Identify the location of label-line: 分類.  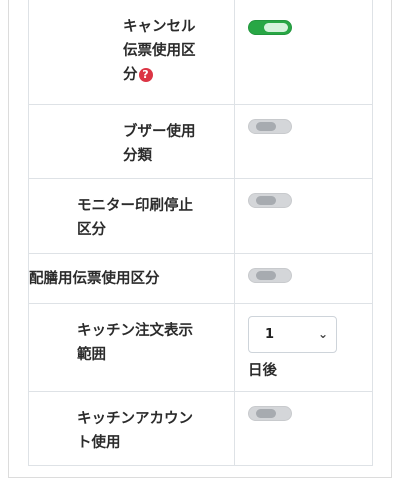
(137, 155).